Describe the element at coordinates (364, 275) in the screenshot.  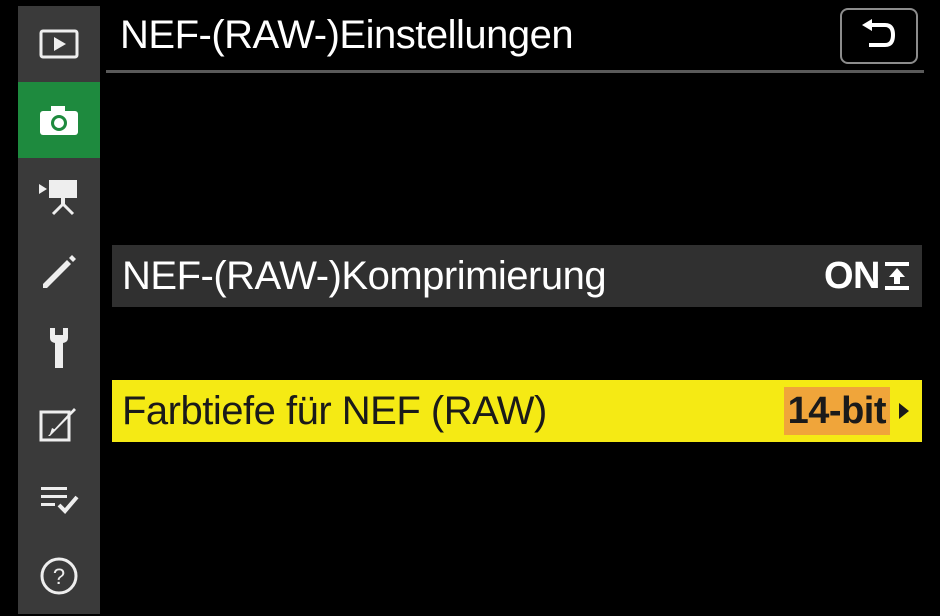
I see `menu-item-label: NEF-(RAW-)Komprimierung` at that location.